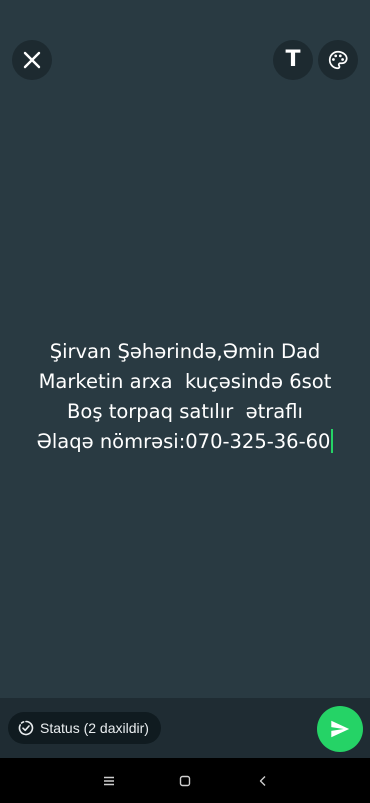 This screenshot has width=370, height=803. What do you see at coordinates (185, 728) in the screenshot?
I see `bottom-bar: Status (2 daxildir)` at bounding box center [185, 728].